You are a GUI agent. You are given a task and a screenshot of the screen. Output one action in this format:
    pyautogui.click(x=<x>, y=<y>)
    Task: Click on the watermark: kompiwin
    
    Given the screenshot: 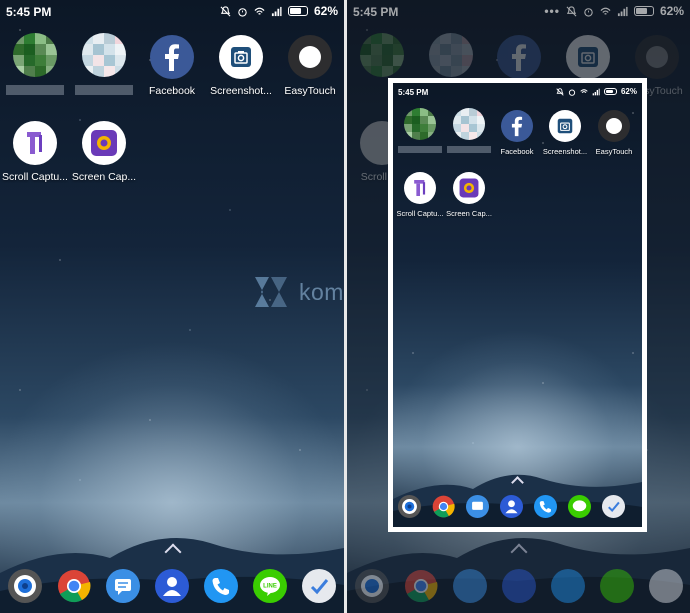 What is the action you would take?
    pyautogui.click(x=298, y=292)
    